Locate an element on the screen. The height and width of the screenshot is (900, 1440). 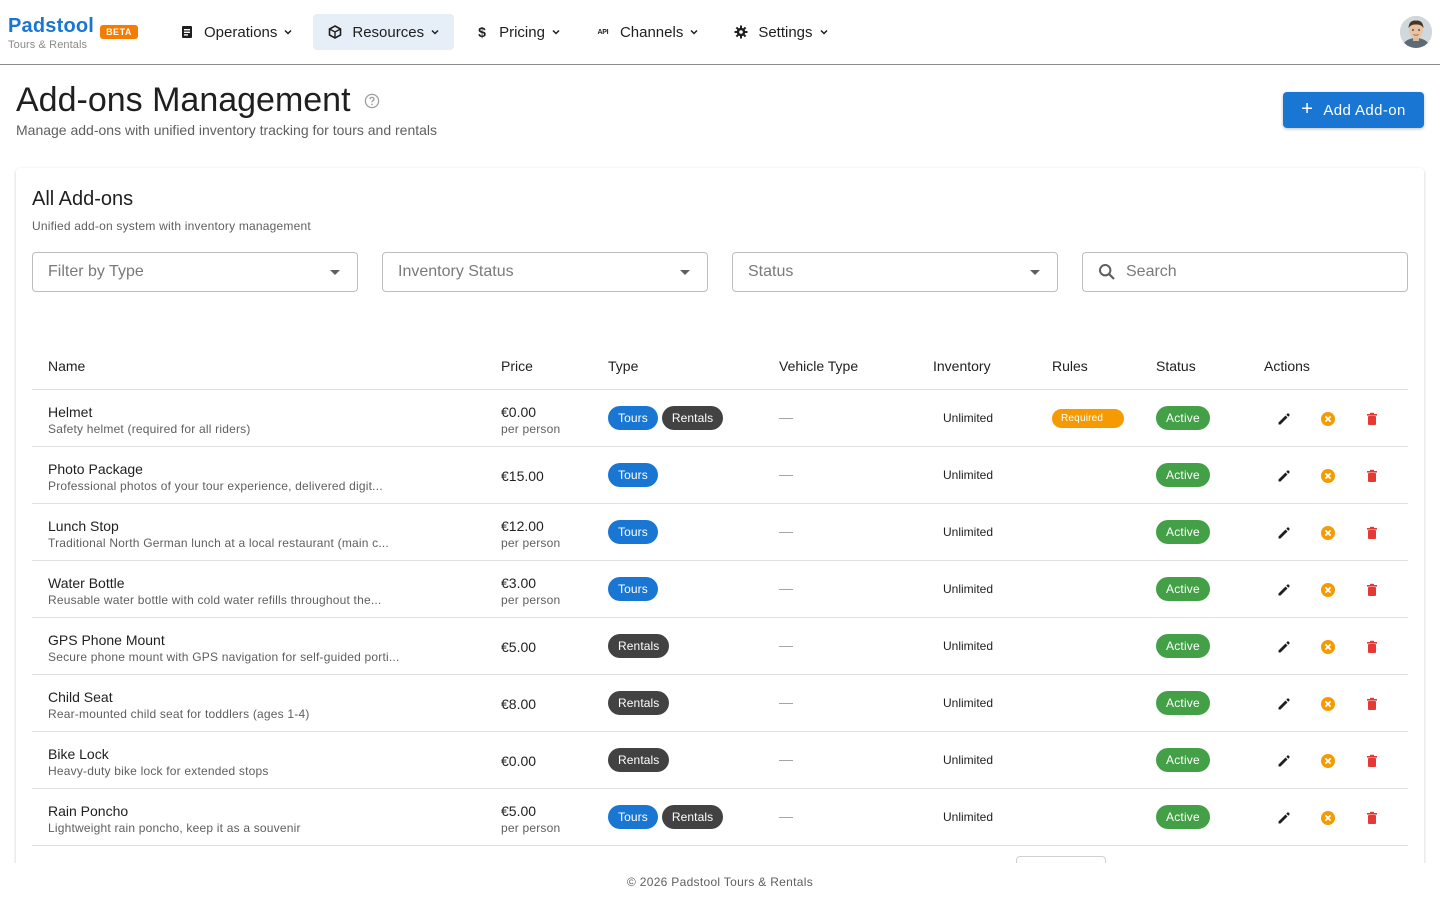
col-type: Type is located at coordinates (623, 366).